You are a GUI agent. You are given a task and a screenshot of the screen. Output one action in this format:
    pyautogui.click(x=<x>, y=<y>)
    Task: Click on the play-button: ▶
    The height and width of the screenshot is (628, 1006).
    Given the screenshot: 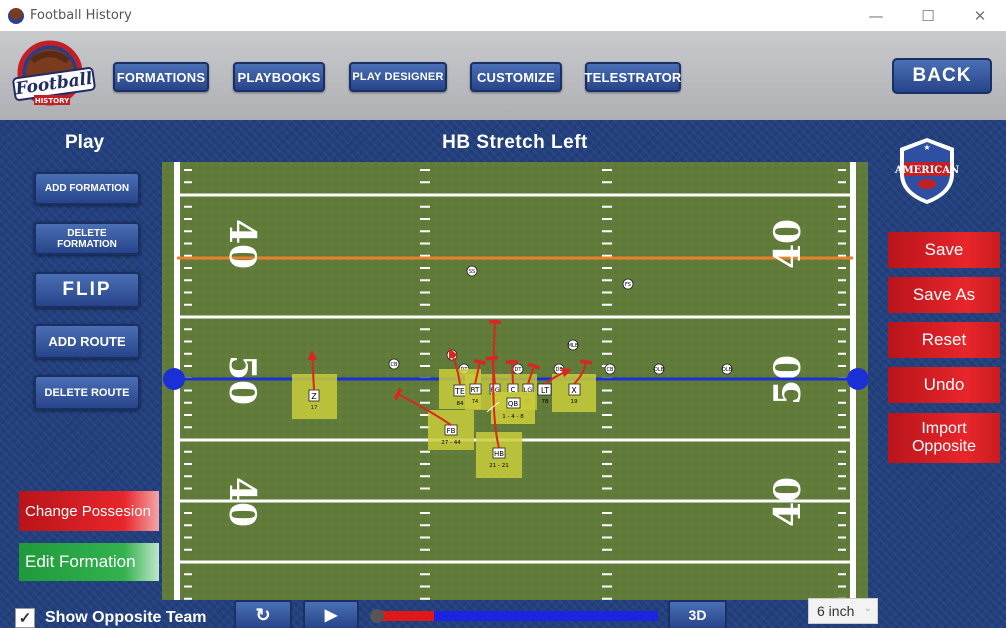 What is the action you would take?
    pyautogui.click(x=331, y=614)
    